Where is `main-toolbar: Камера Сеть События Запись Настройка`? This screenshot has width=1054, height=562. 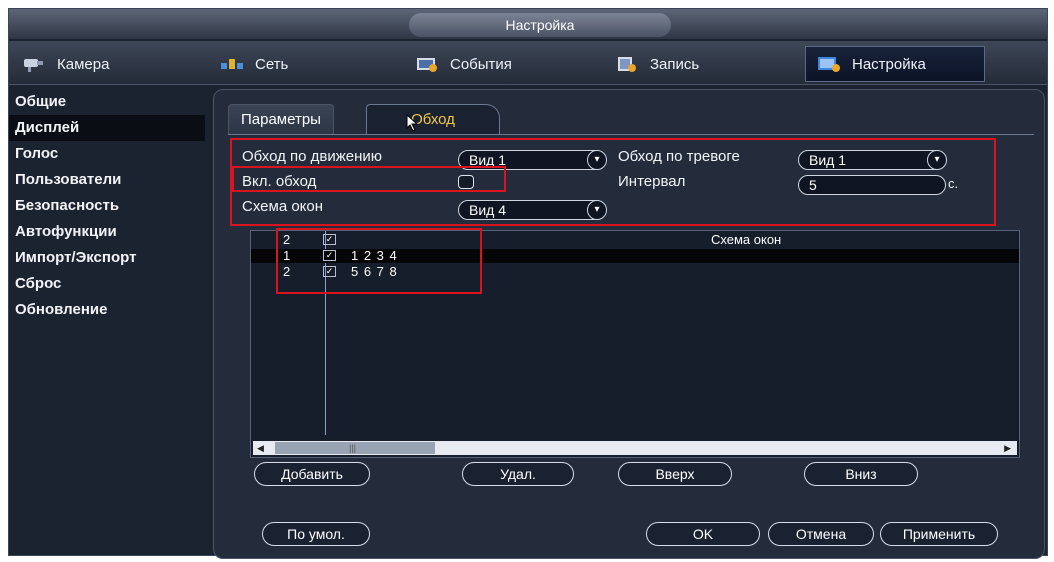 main-toolbar: Камера Сеть События Запись Настройка is located at coordinates (528, 63).